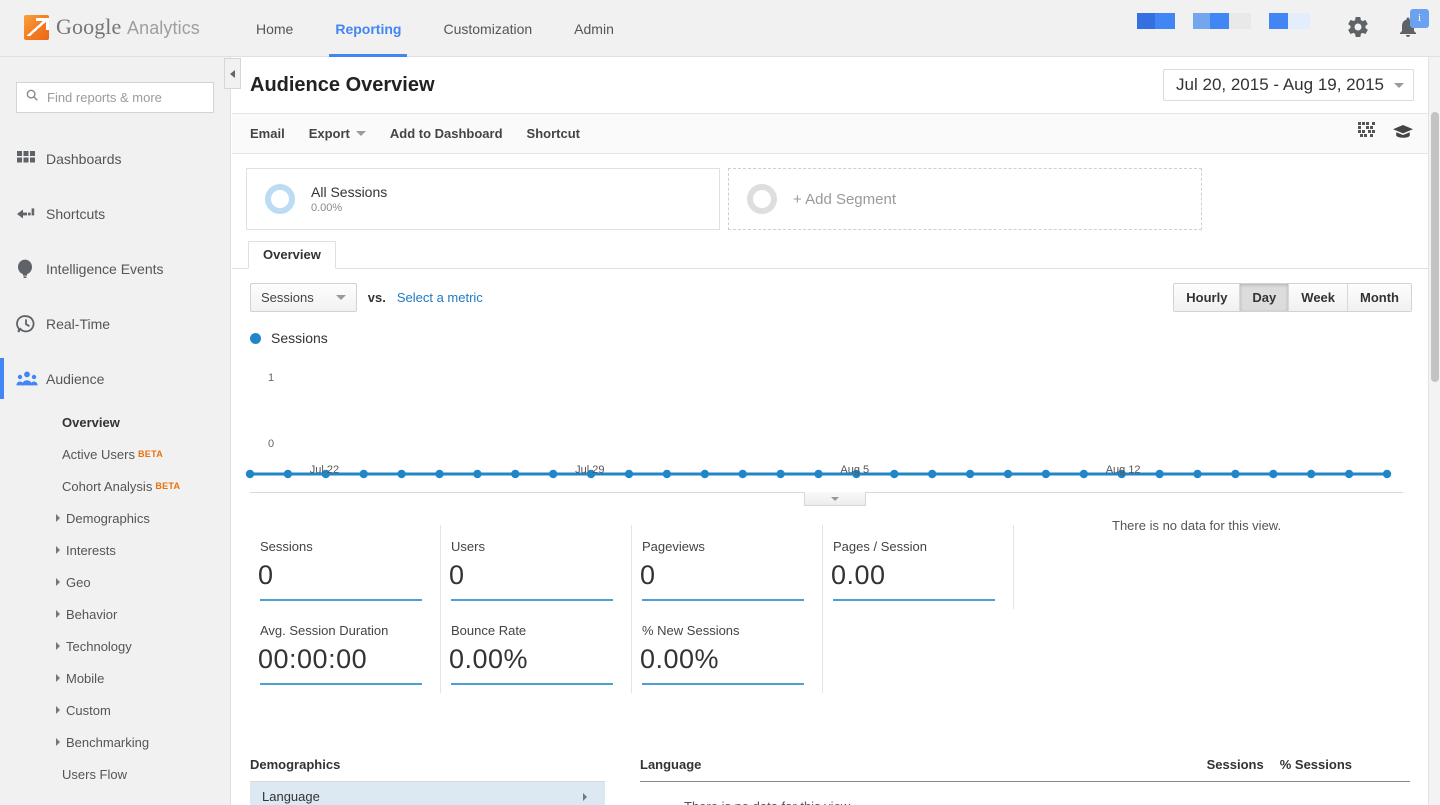  I want to click on sidebar-subitem-behavior: Behavior, so click(115, 614).